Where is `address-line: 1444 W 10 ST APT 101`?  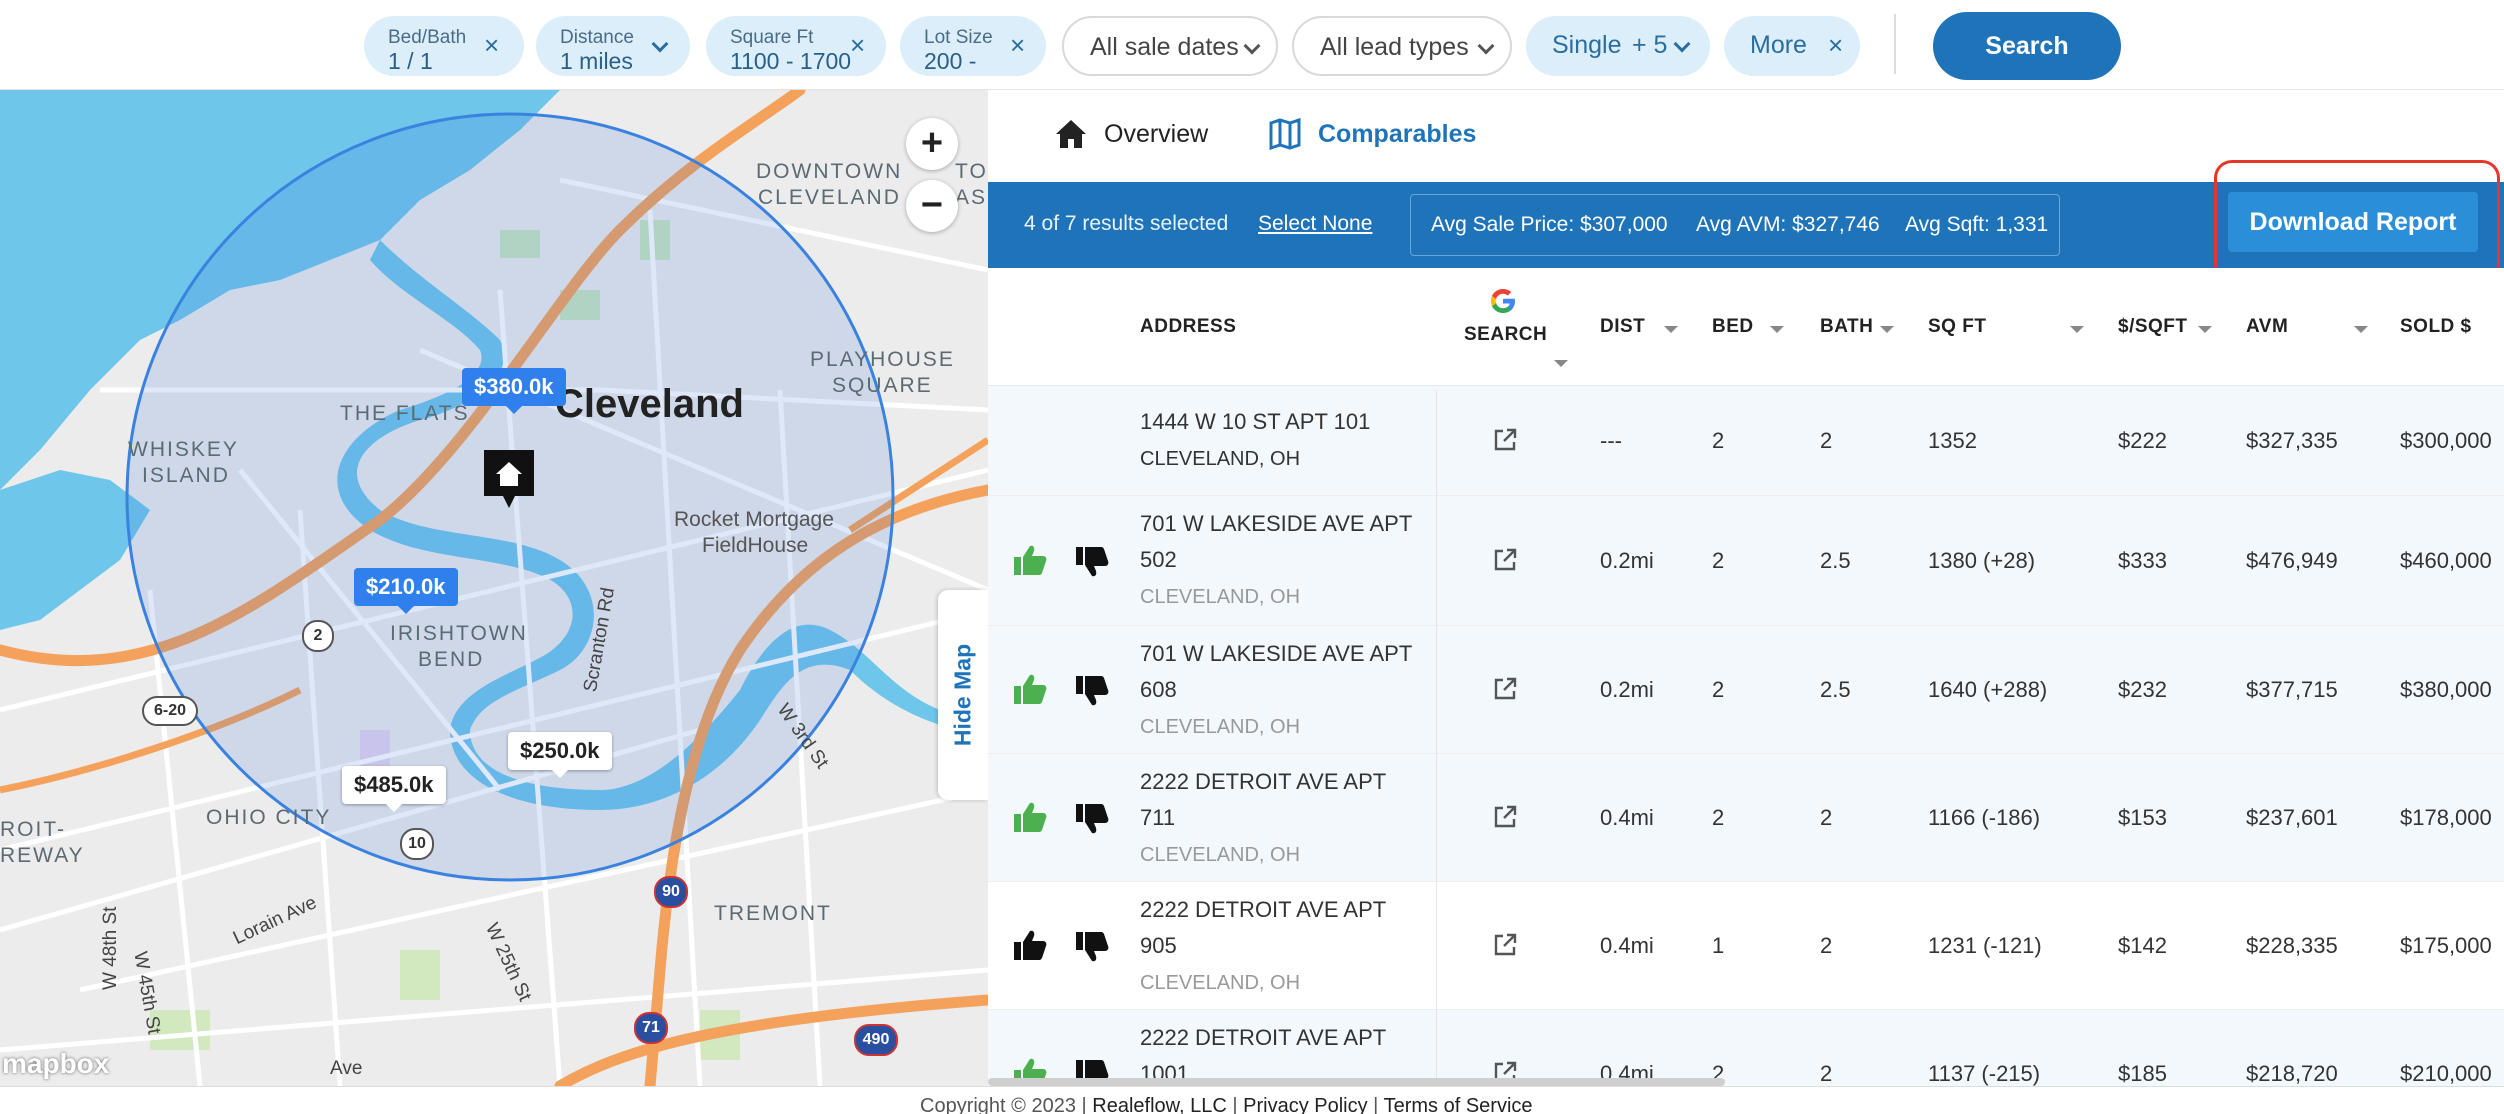
address-line: 1444 W 10 ST APT 101 is located at coordinates (1255, 422).